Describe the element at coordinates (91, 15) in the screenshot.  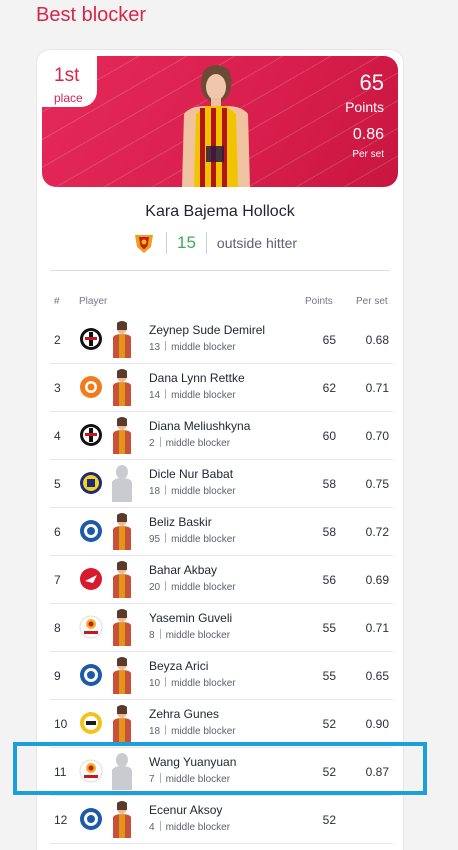
I see `page-title: Best blocker` at that location.